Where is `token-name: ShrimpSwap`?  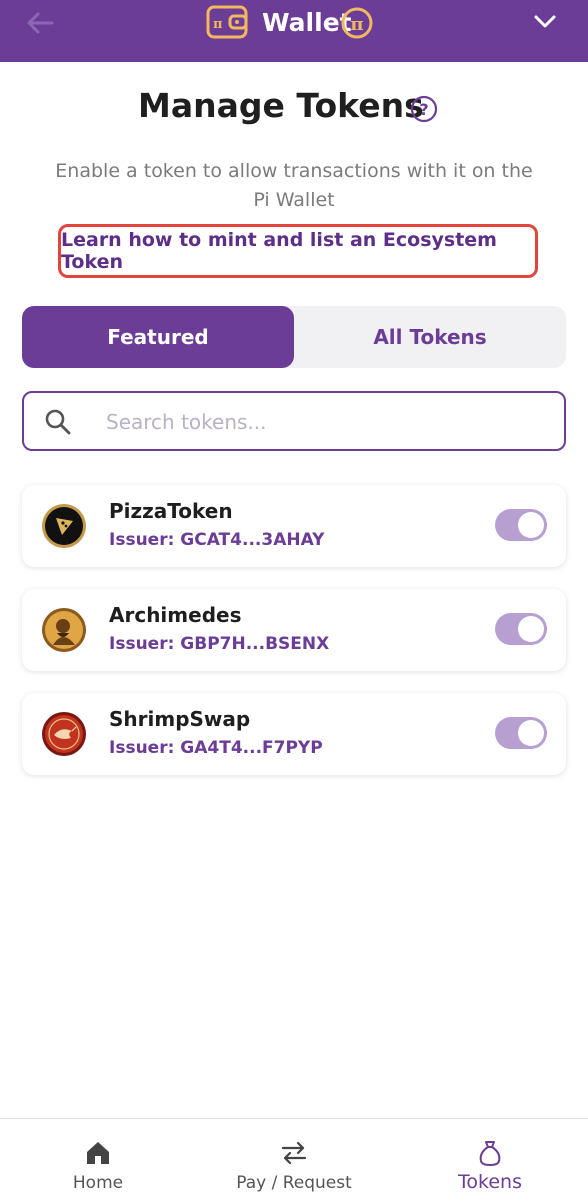
token-name: ShrimpSwap is located at coordinates (180, 719).